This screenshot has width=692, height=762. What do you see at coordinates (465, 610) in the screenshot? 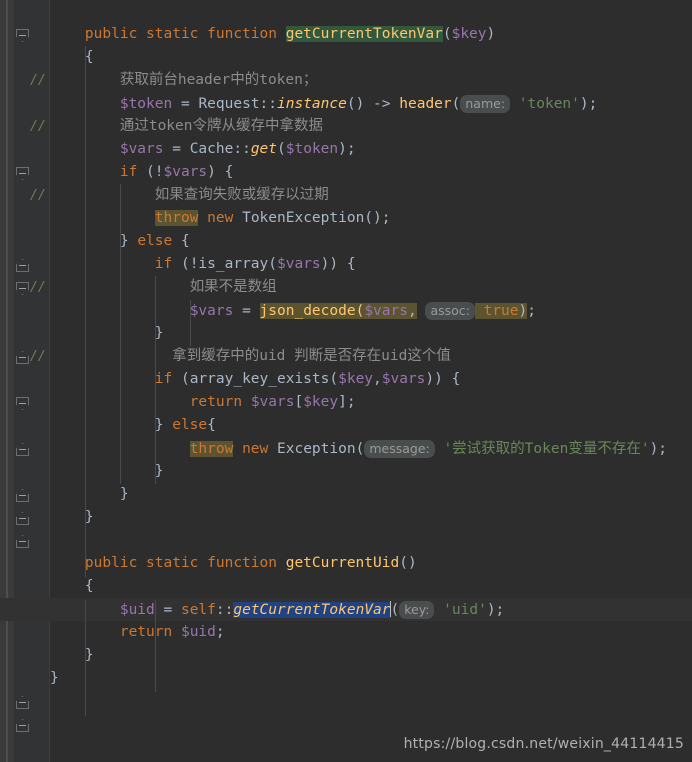
I see `code-token: 'uid'` at bounding box center [465, 610].